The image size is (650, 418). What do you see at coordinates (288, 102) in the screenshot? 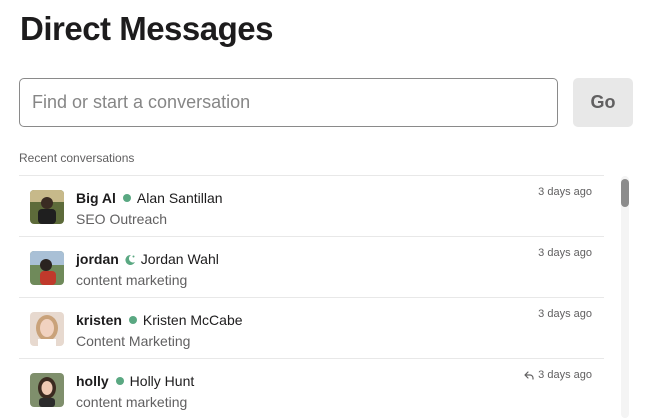
I see `search-input` at bounding box center [288, 102].